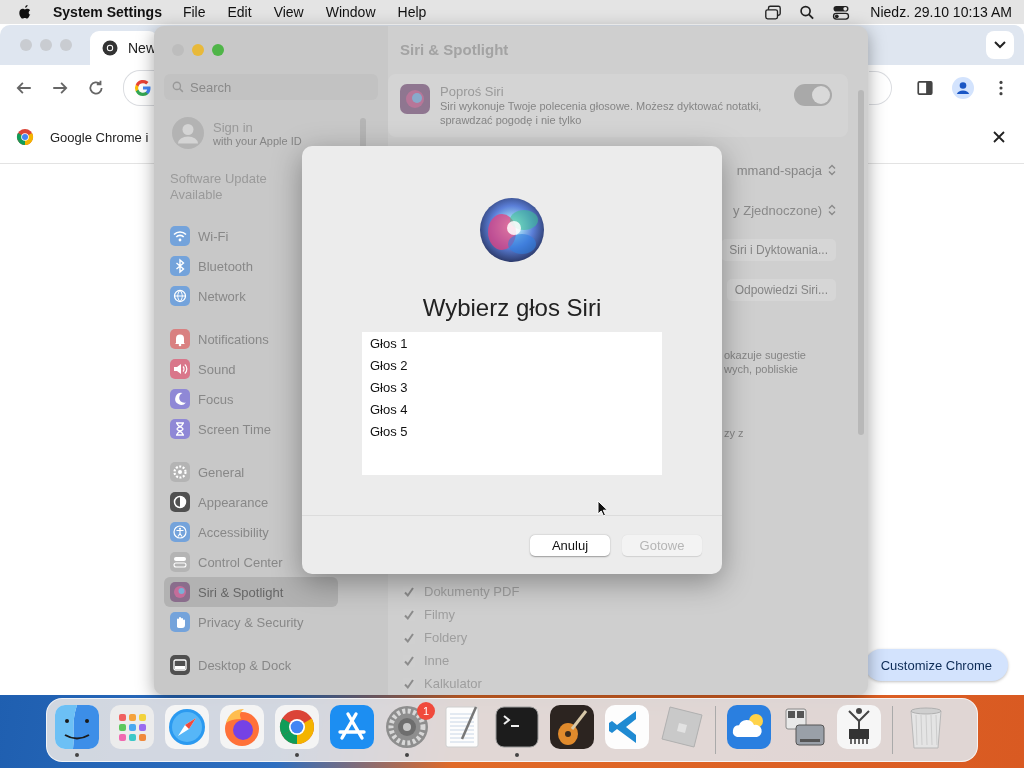  I want to click on sidebar-item: Siri & Spotlight, so click(251, 592).